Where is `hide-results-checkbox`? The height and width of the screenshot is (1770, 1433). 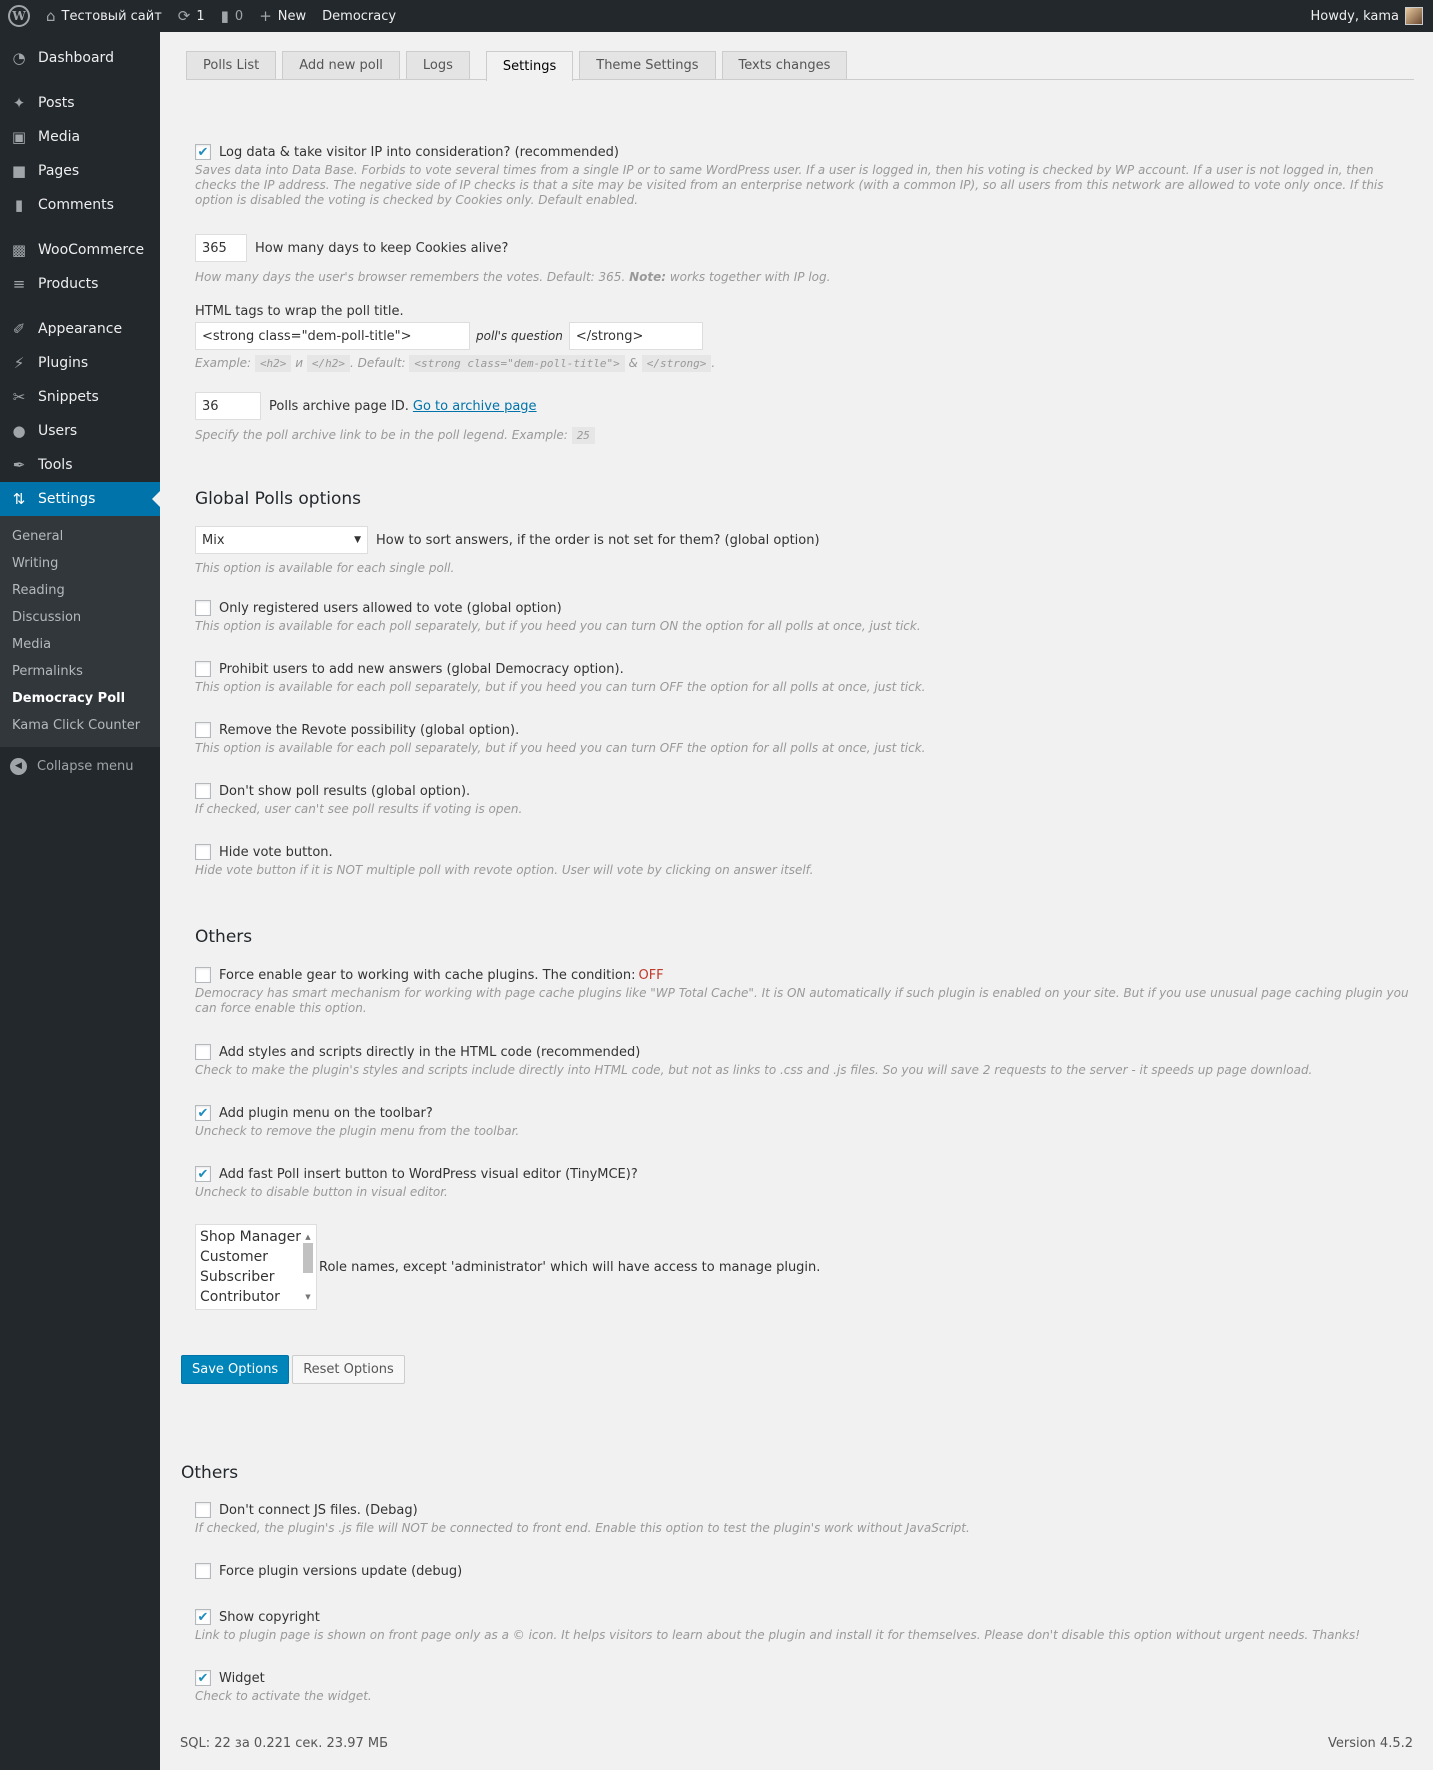 hide-results-checkbox is located at coordinates (203, 791).